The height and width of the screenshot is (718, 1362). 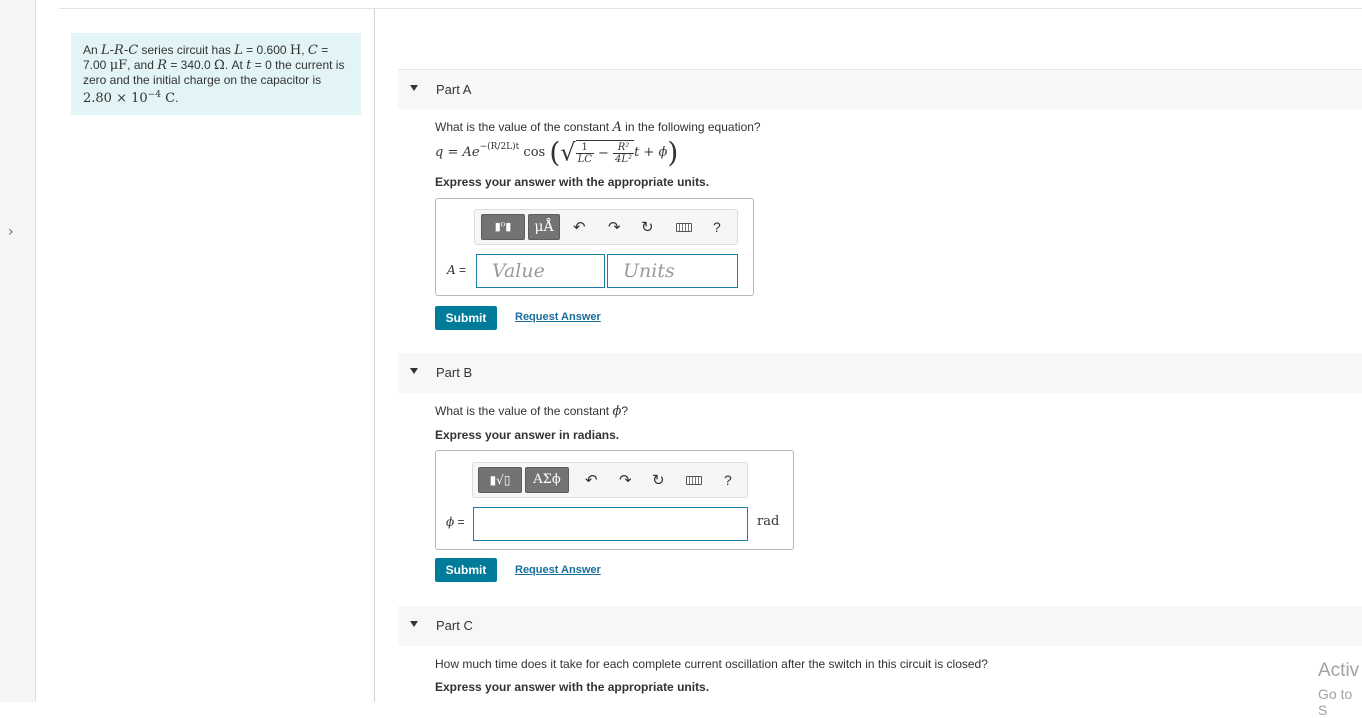 I want to click on eq-tail: t + ϕ, so click(x=651, y=152).